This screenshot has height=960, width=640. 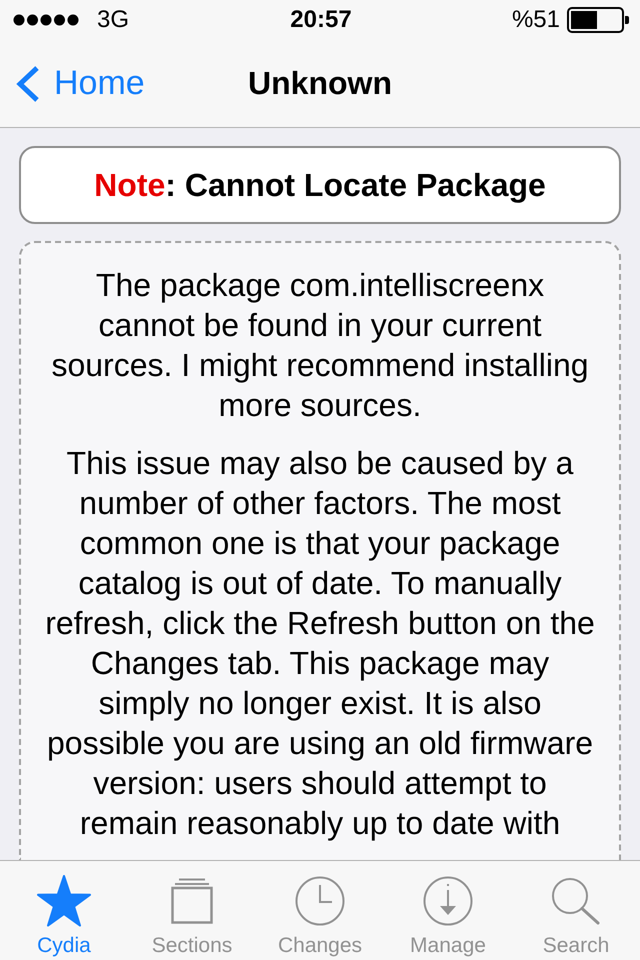 What do you see at coordinates (598, 20) in the screenshot?
I see `battery-icon` at bounding box center [598, 20].